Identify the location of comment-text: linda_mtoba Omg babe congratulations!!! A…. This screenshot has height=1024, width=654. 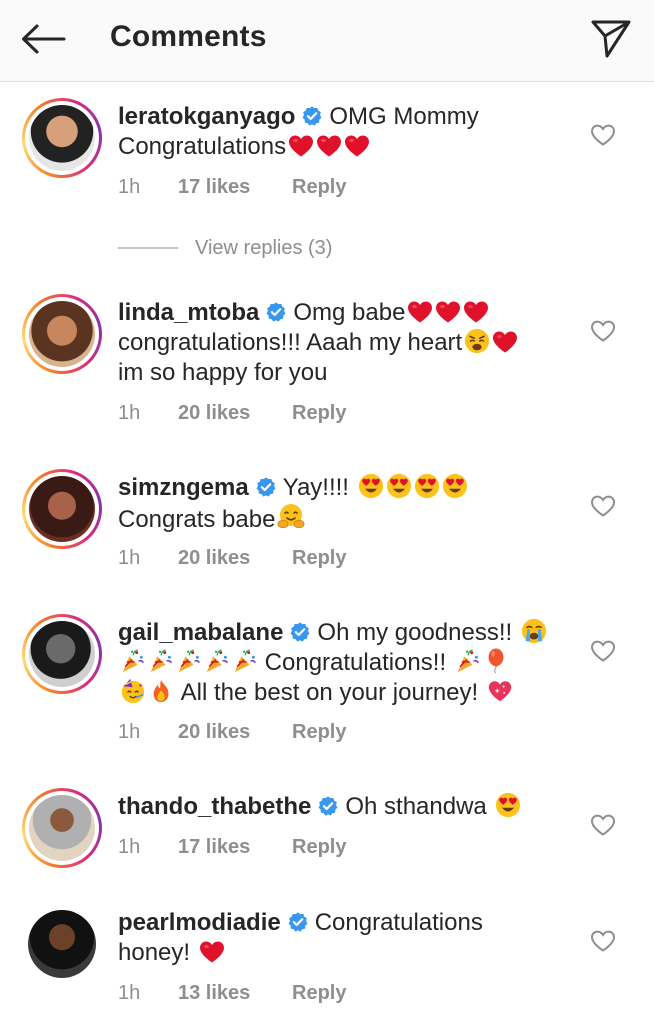
(343, 343).